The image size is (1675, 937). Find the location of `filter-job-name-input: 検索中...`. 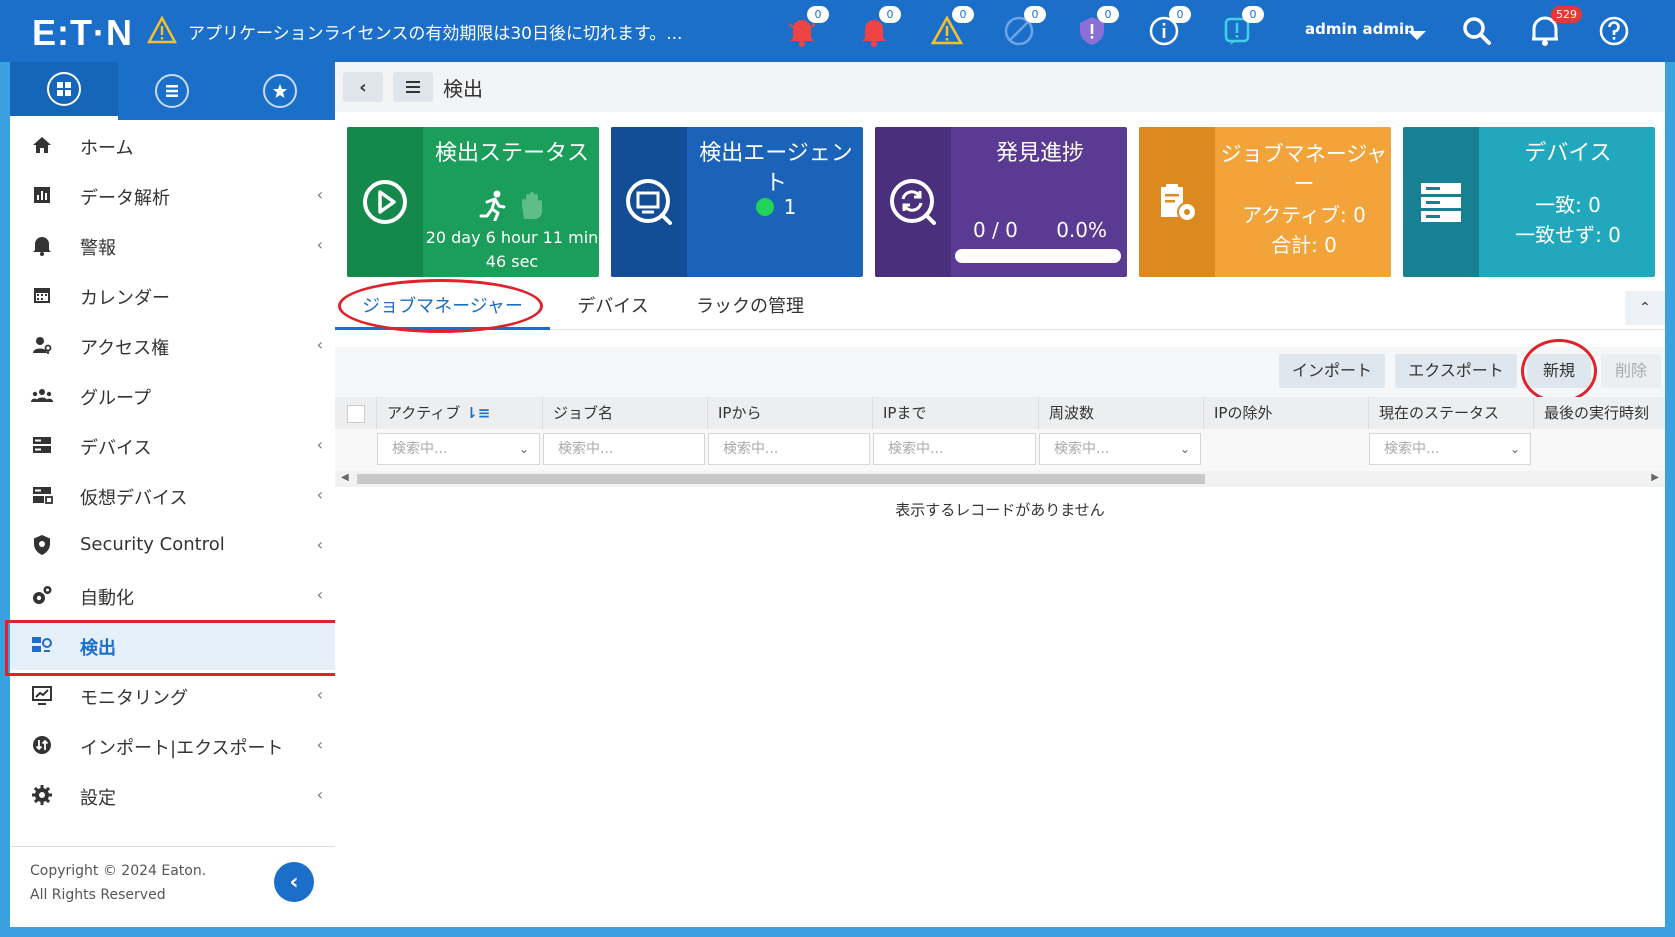

filter-job-name-input: 検索中... is located at coordinates (624, 449).